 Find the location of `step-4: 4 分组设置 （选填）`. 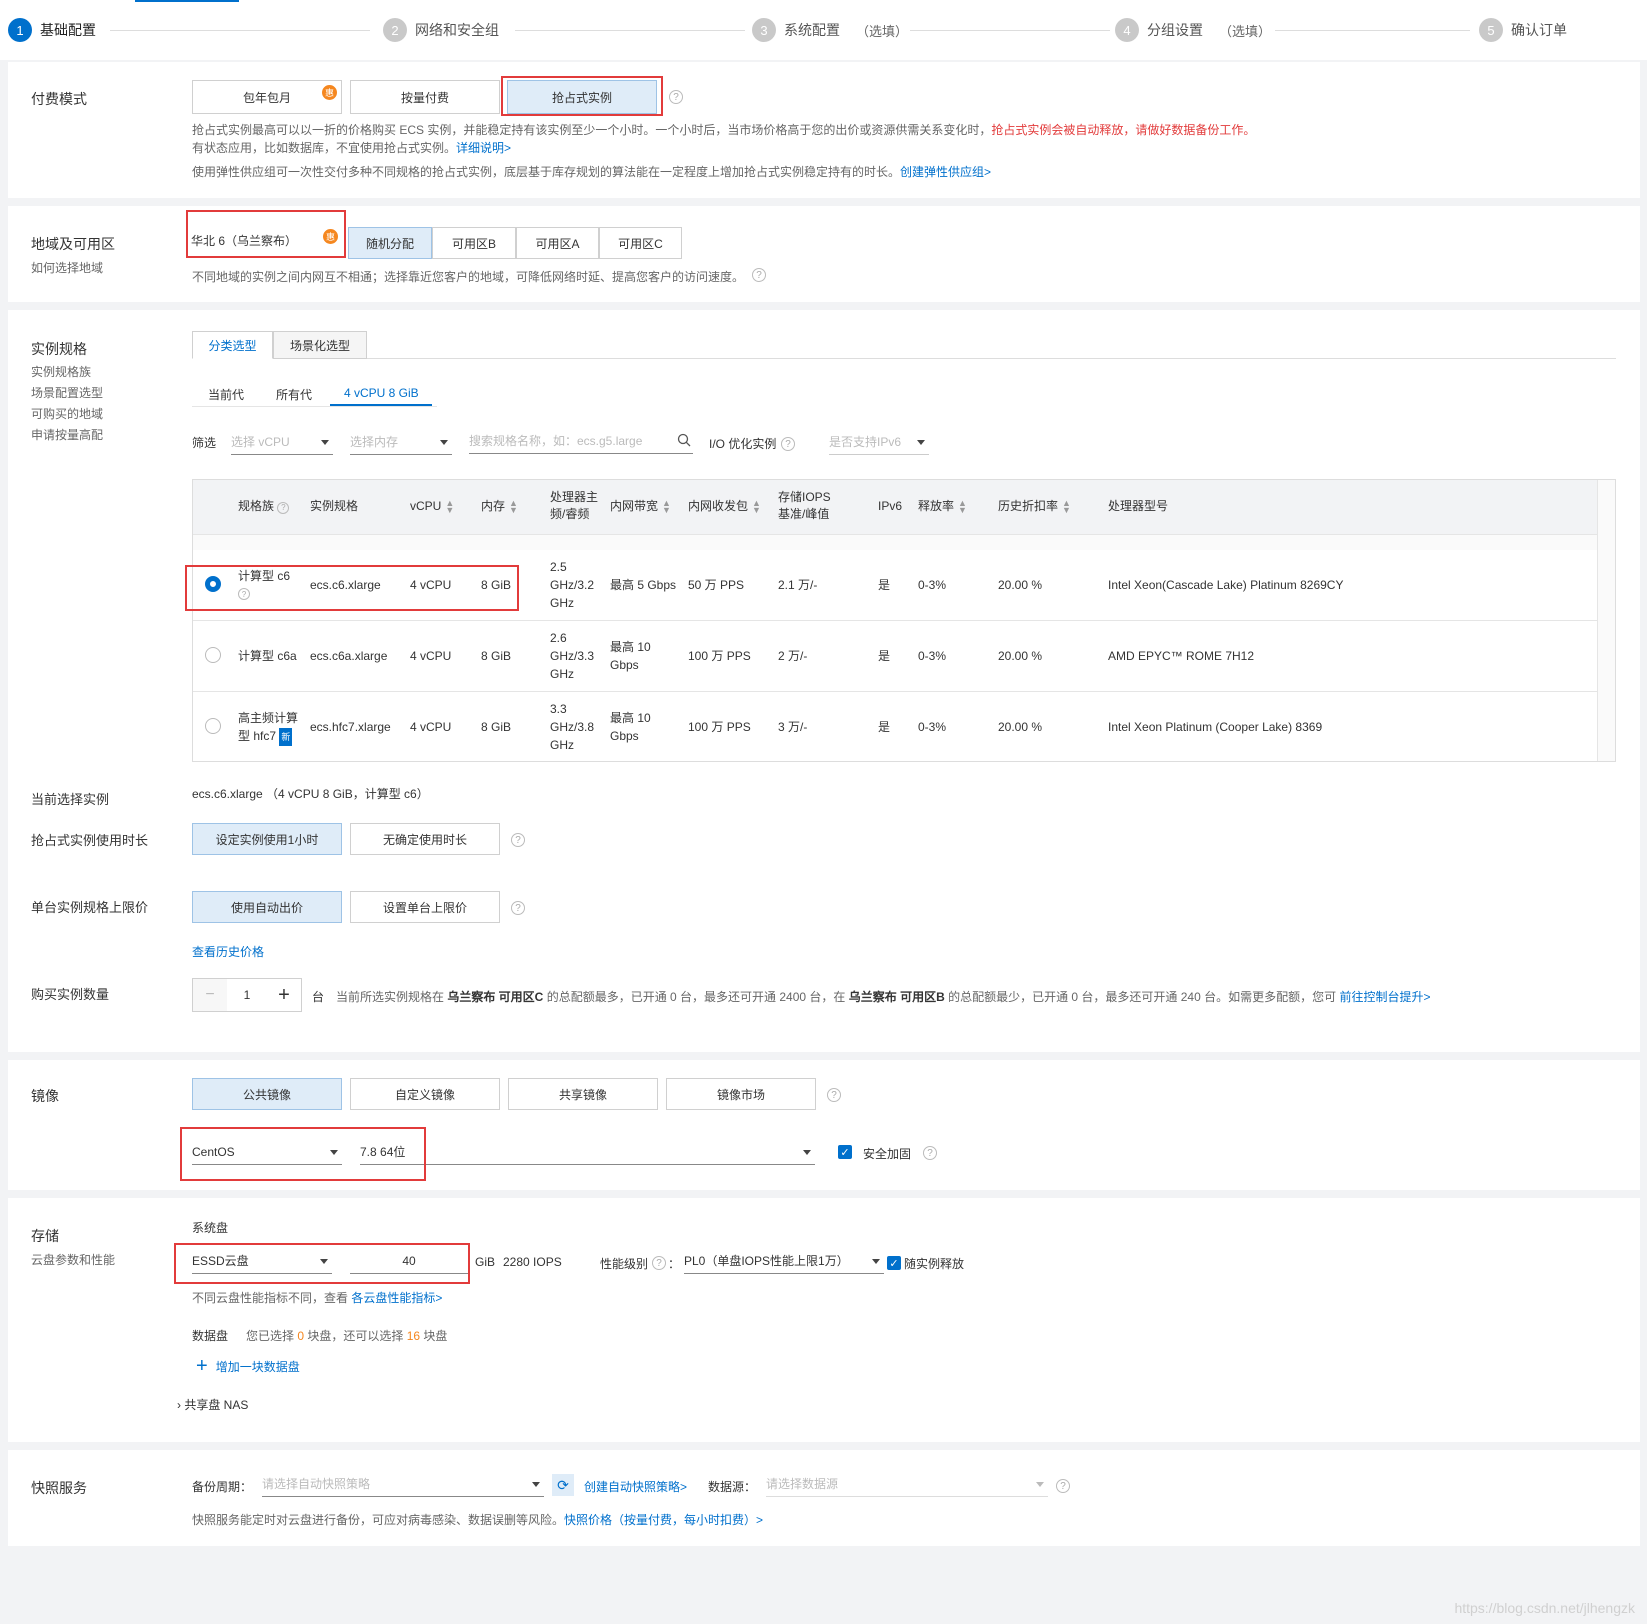

step-4: 4 分组设置 （选填） is located at coordinates (1193, 30).